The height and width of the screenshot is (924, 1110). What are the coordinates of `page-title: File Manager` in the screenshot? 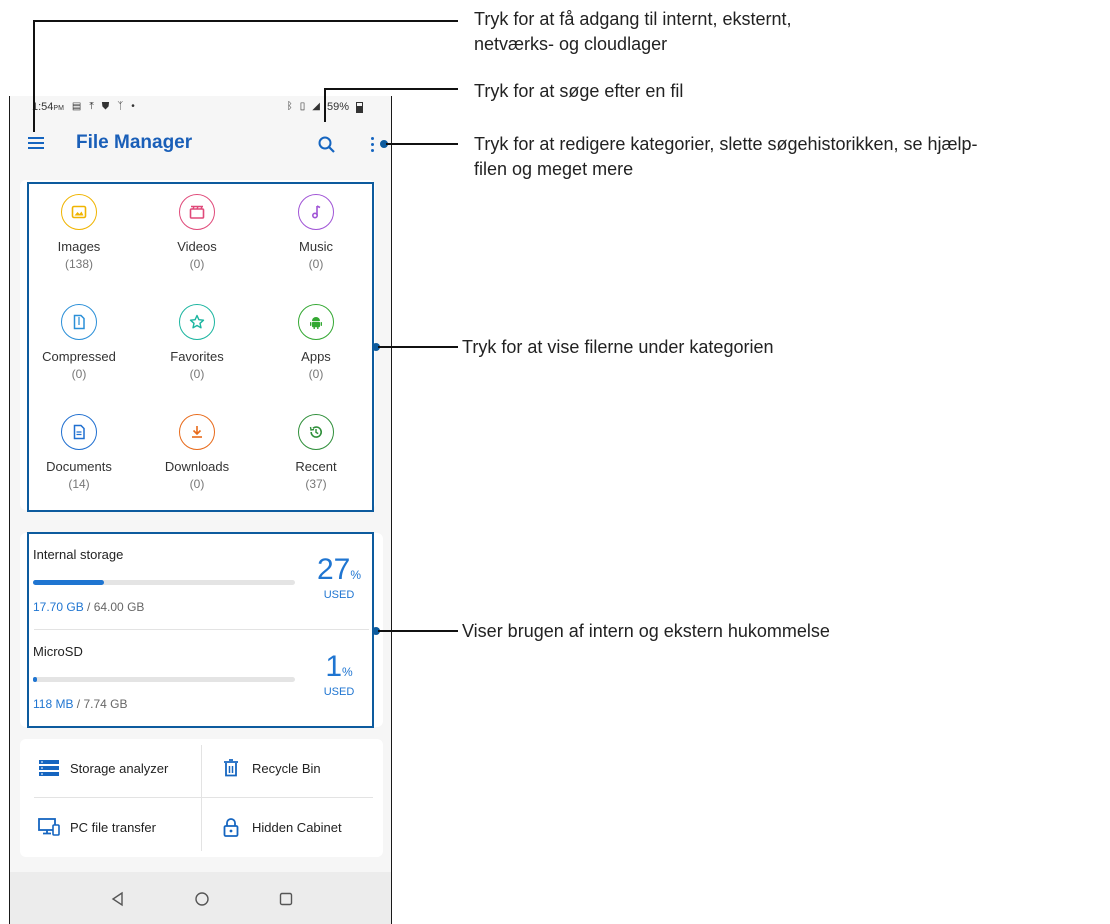 It's located at (134, 142).